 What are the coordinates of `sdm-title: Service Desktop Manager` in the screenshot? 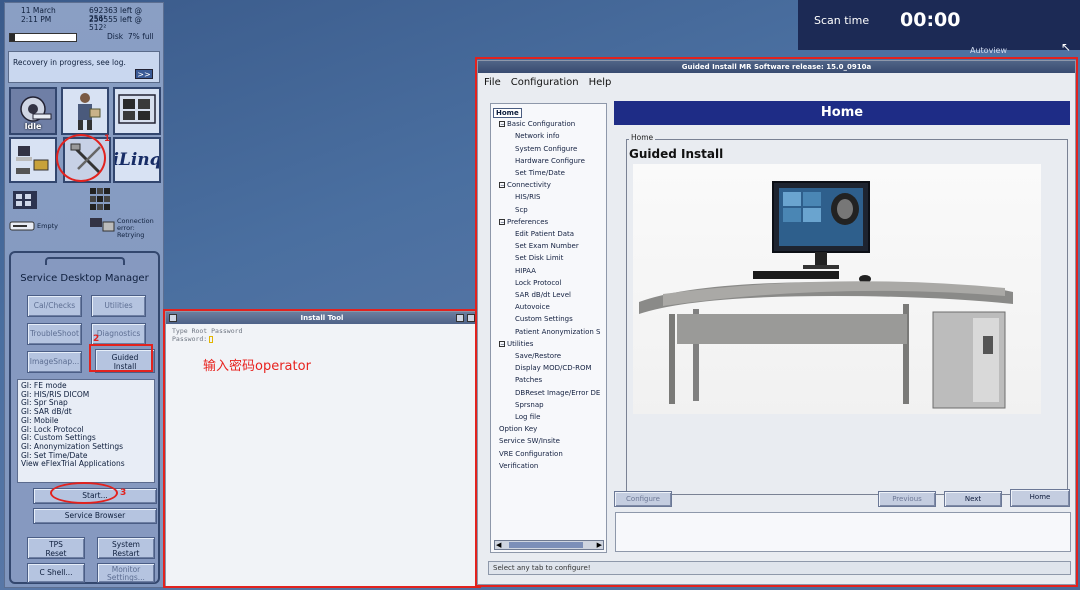 It's located at (84, 278).